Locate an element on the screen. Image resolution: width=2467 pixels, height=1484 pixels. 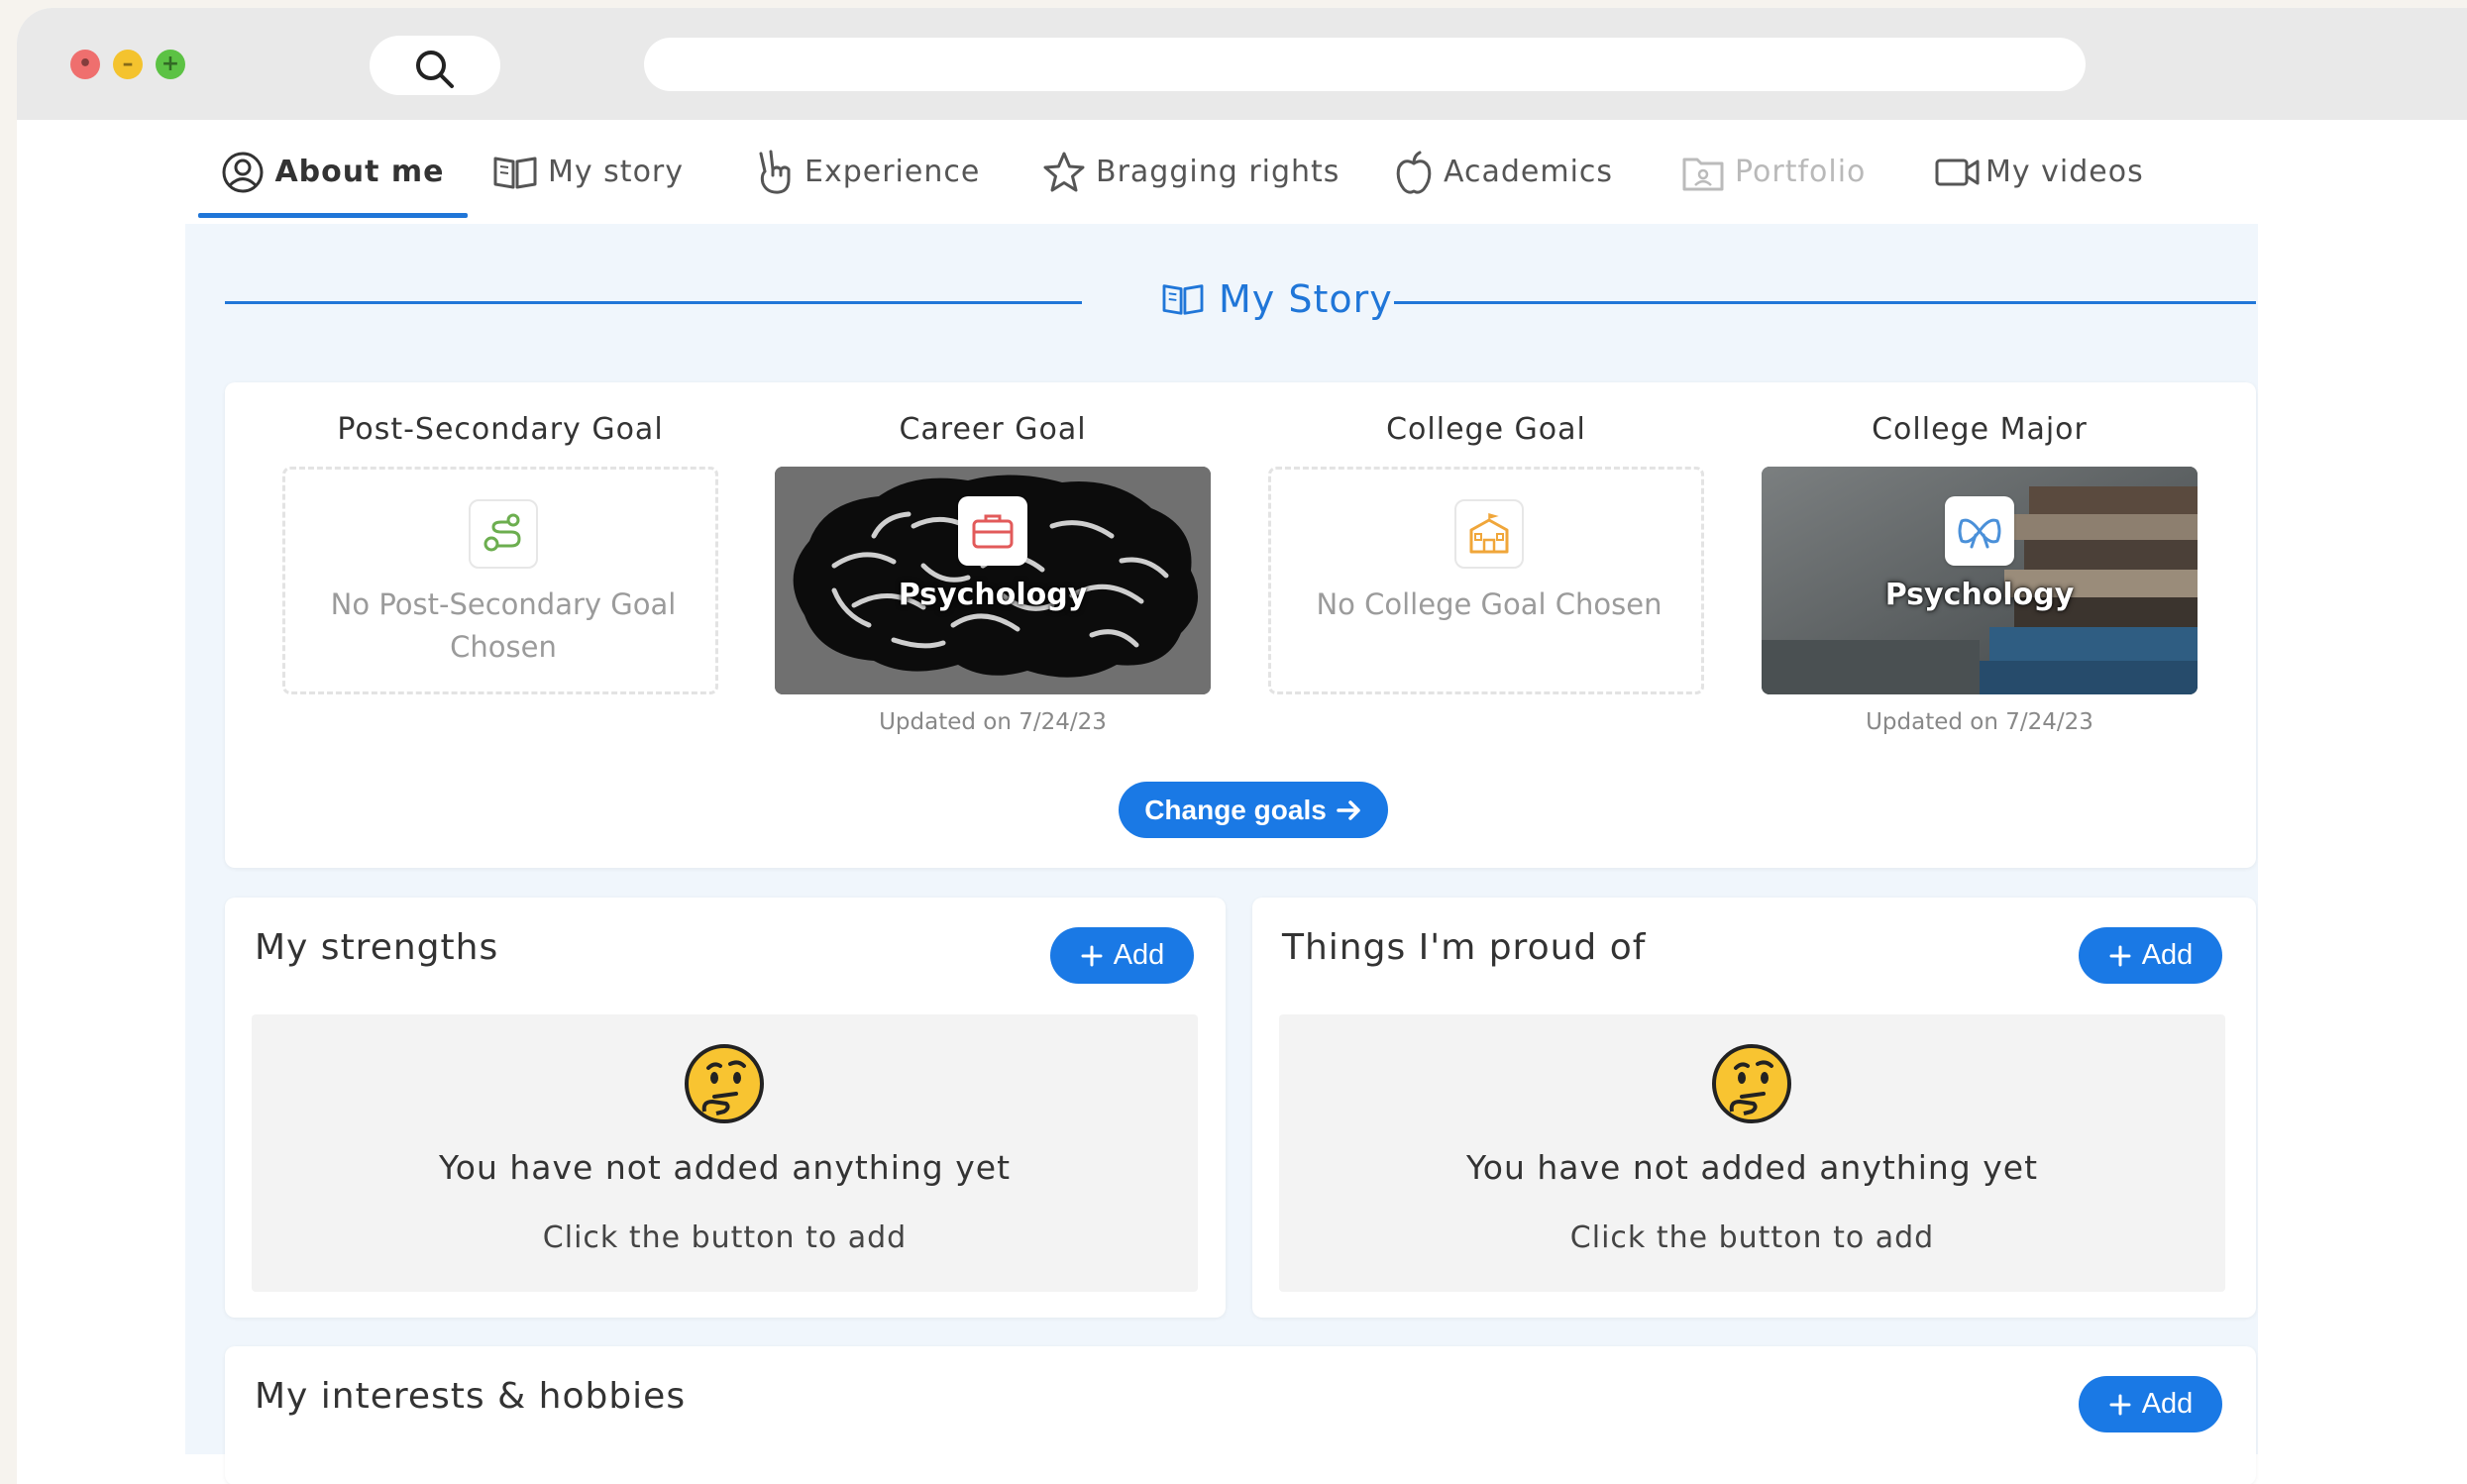
video-camera-icon is located at coordinates (1957, 172).